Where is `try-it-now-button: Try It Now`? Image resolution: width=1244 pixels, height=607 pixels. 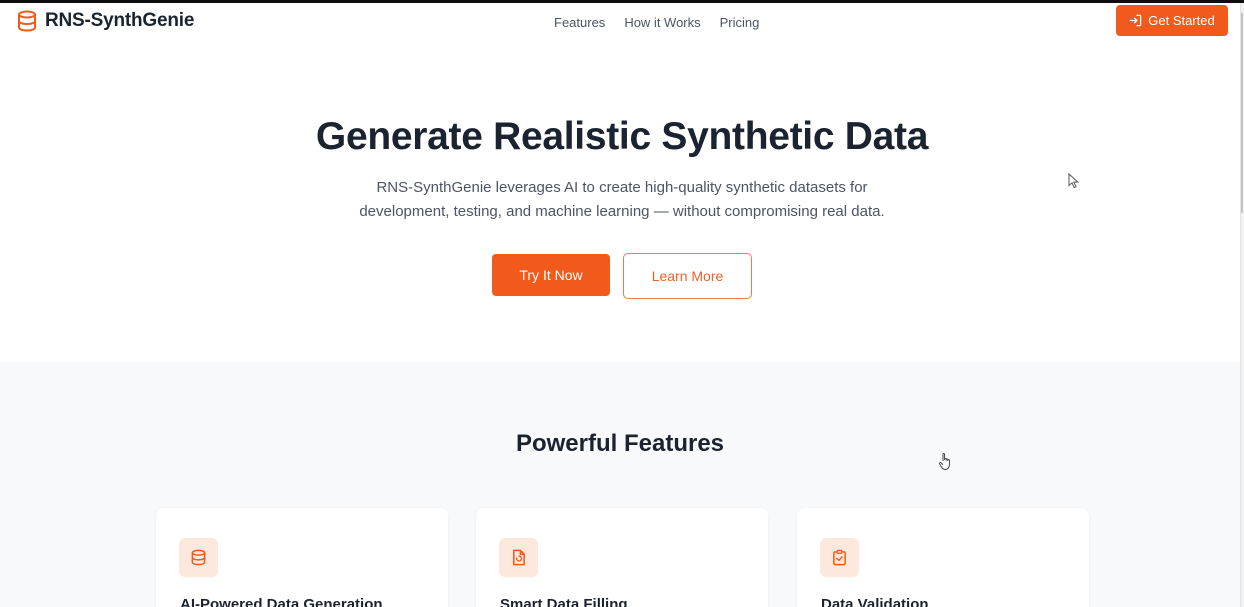
try-it-now-button: Try It Now is located at coordinates (551, 275).